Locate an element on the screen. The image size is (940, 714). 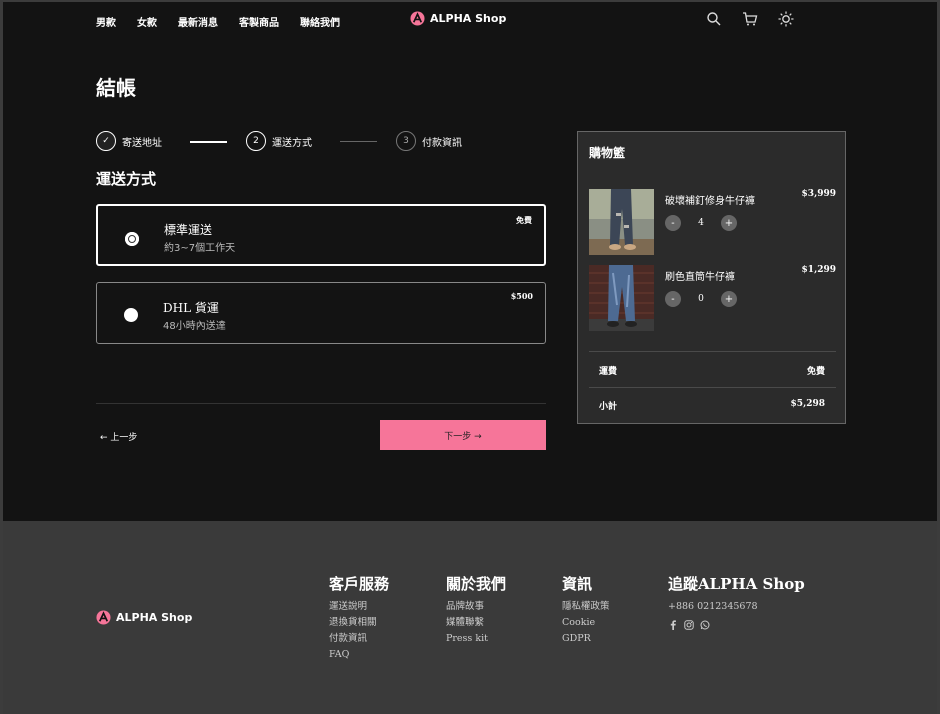
footer-col-about: 關於我們 品牌故事 媒體聯繫 Press kit is located at coordinates (476, 610).